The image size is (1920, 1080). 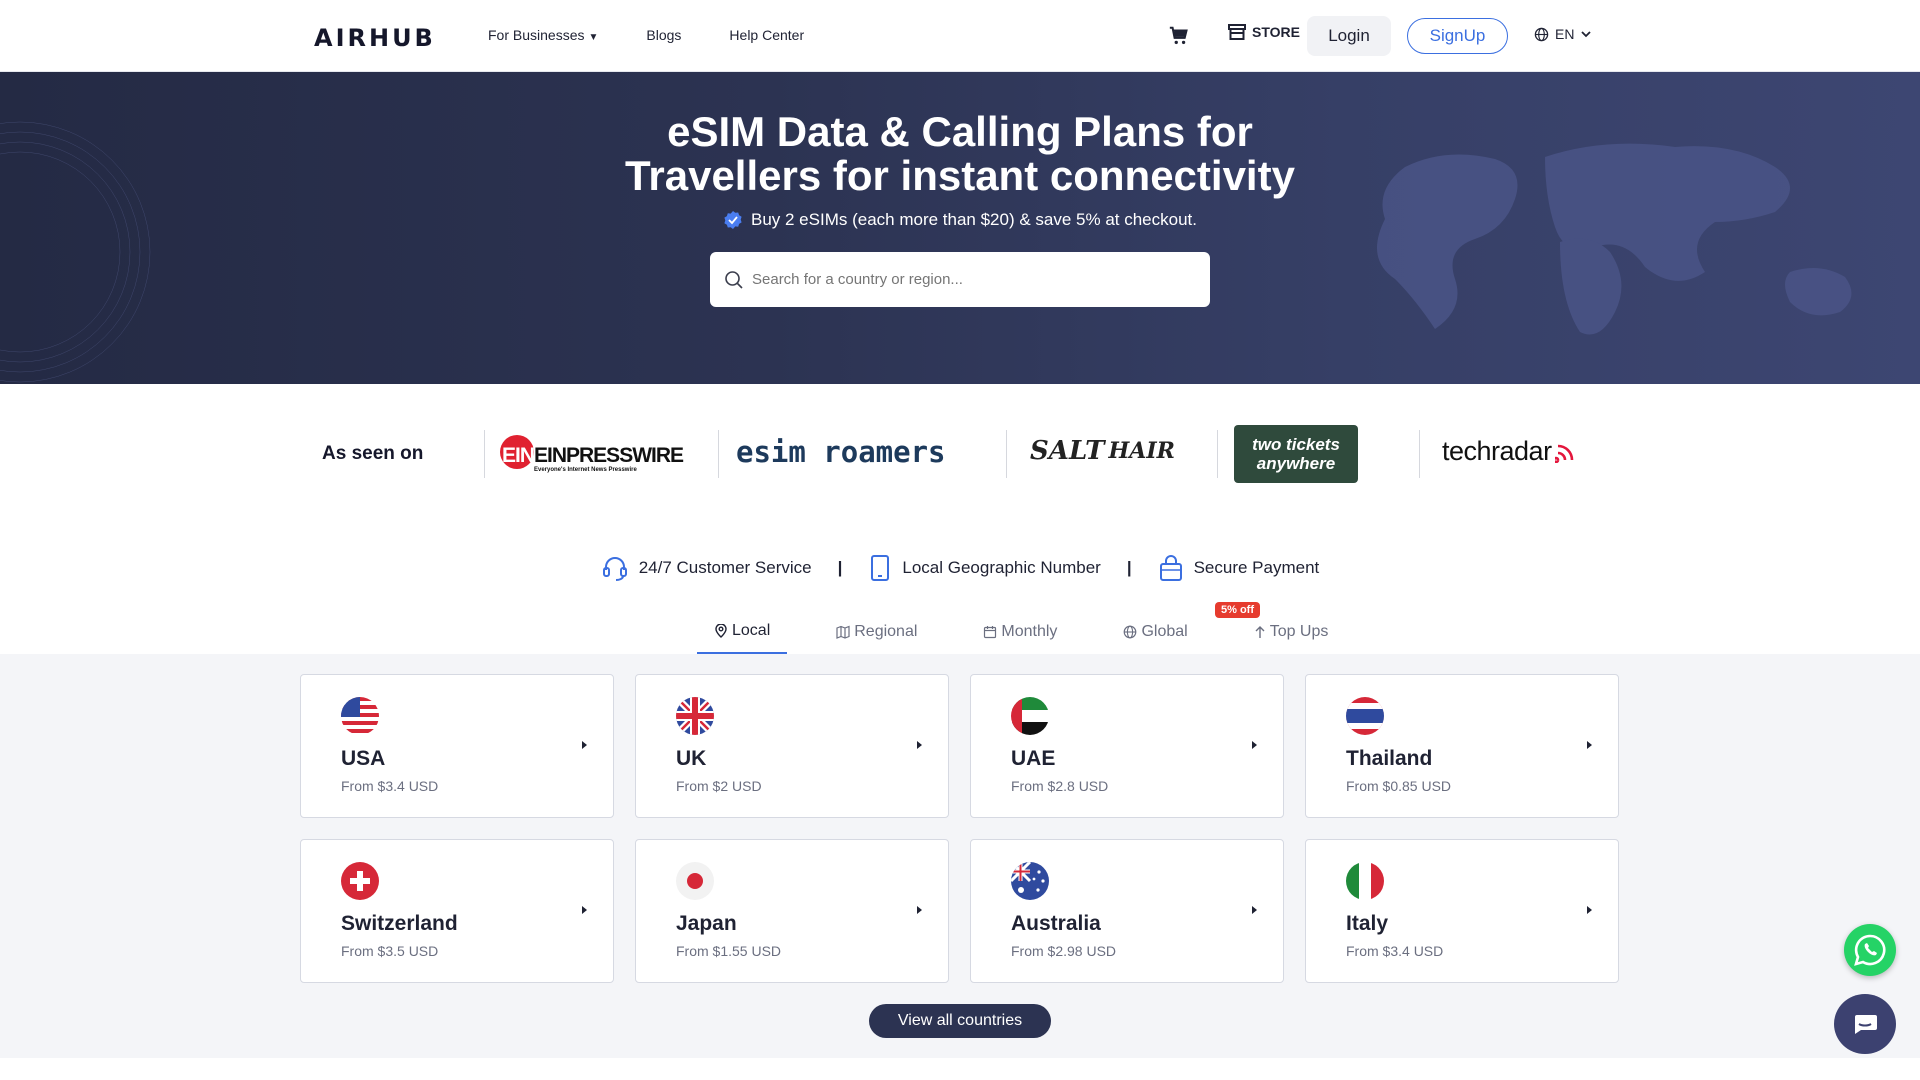 I want to click on hero-title-line1: eSIM Data & Calling Plans for, so click(x=960, y=131).